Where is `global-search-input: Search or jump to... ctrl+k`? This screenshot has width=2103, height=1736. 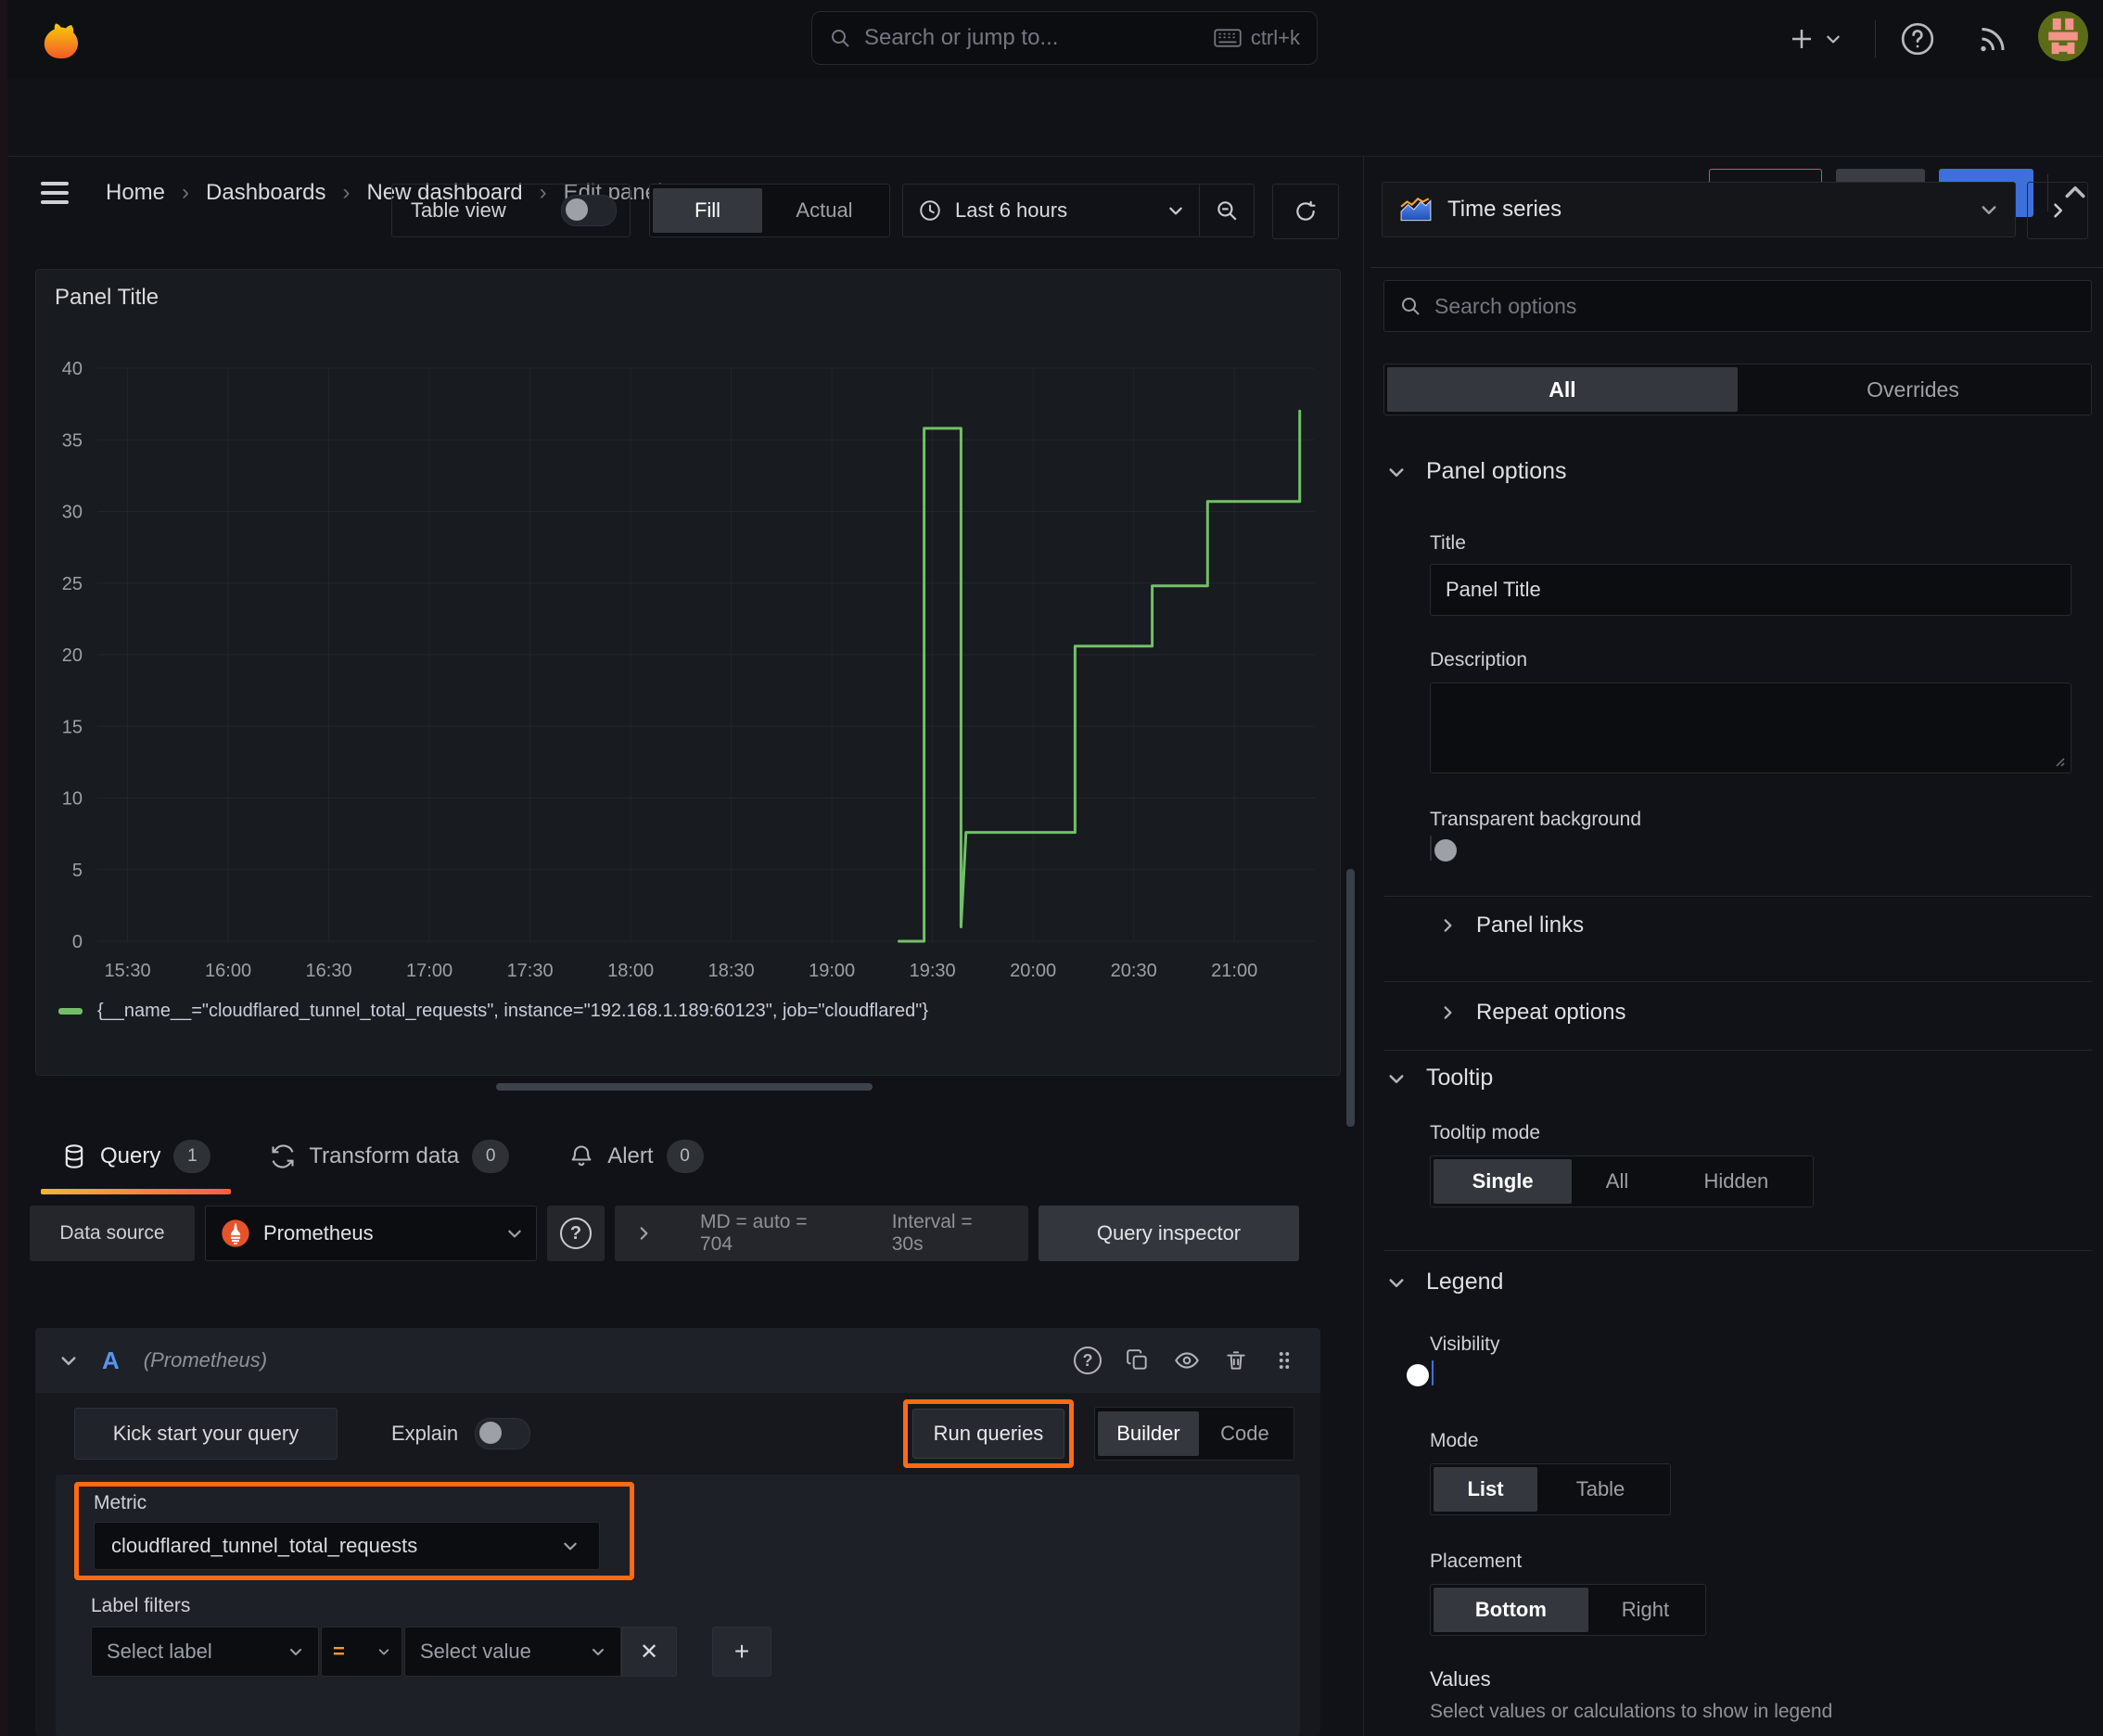
global-search-input: Search or jump to... ctrl+k is located at coordinates (1064, 38).